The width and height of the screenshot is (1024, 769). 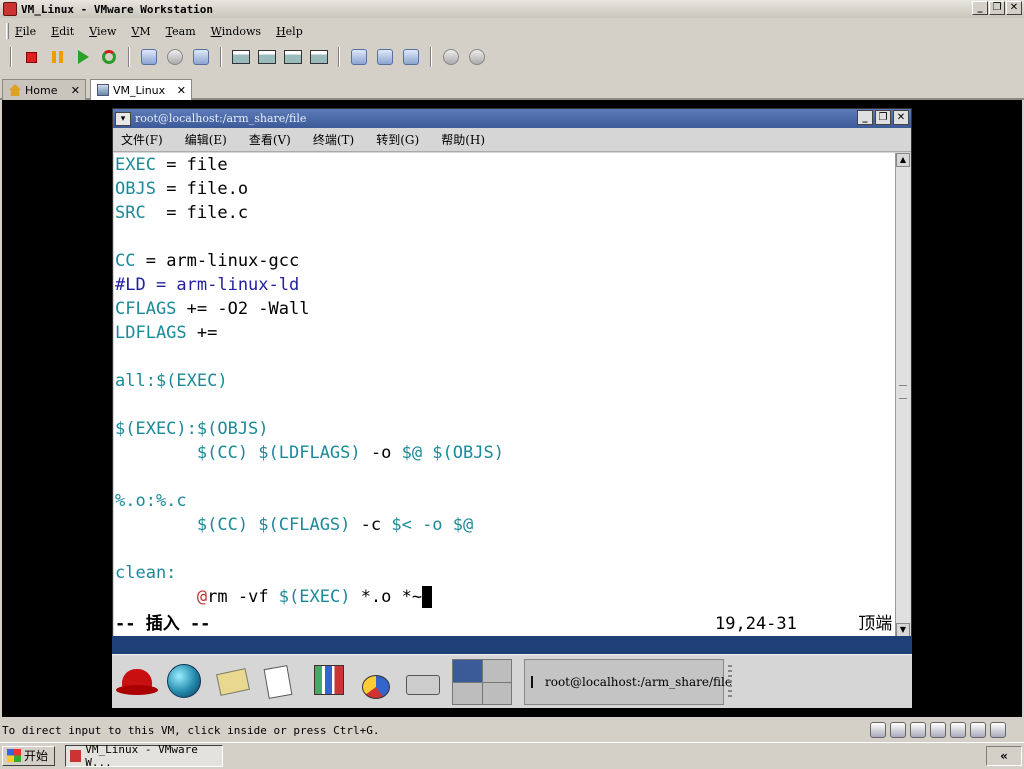 I want to click on tray-expand-button: «, so click(x=1004, y=756).